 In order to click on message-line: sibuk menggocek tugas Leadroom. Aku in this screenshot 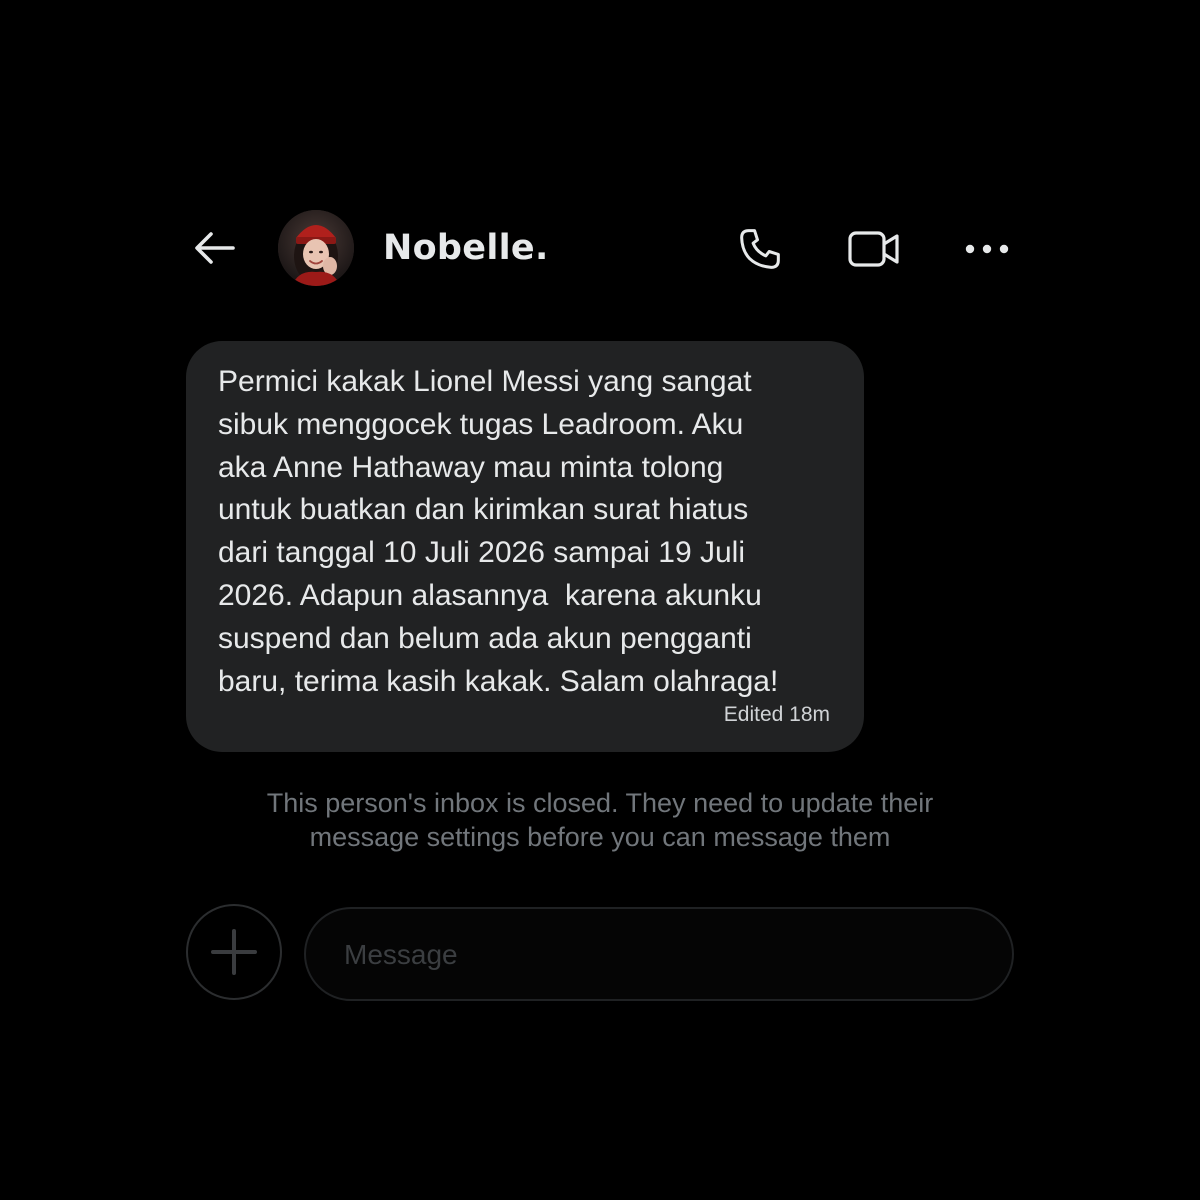, I will do `click(481, 424)`.